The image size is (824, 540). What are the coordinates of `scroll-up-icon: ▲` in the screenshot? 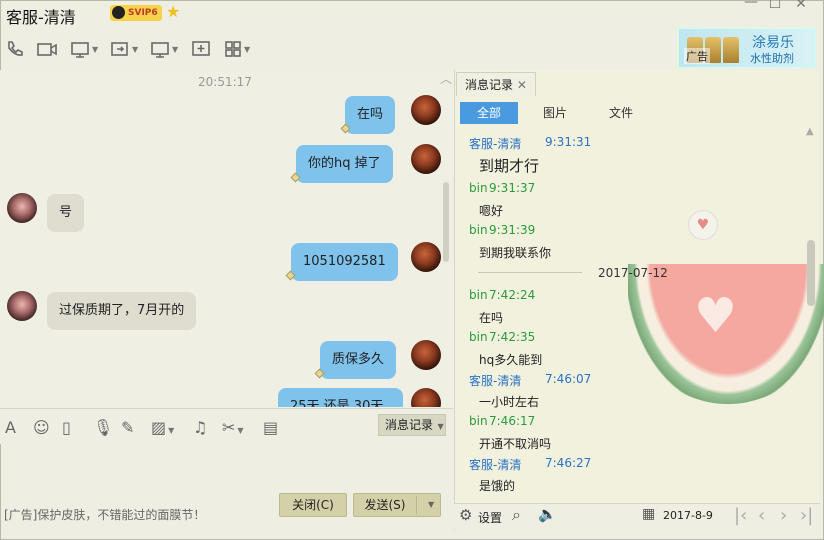 It's located at (810, 131).